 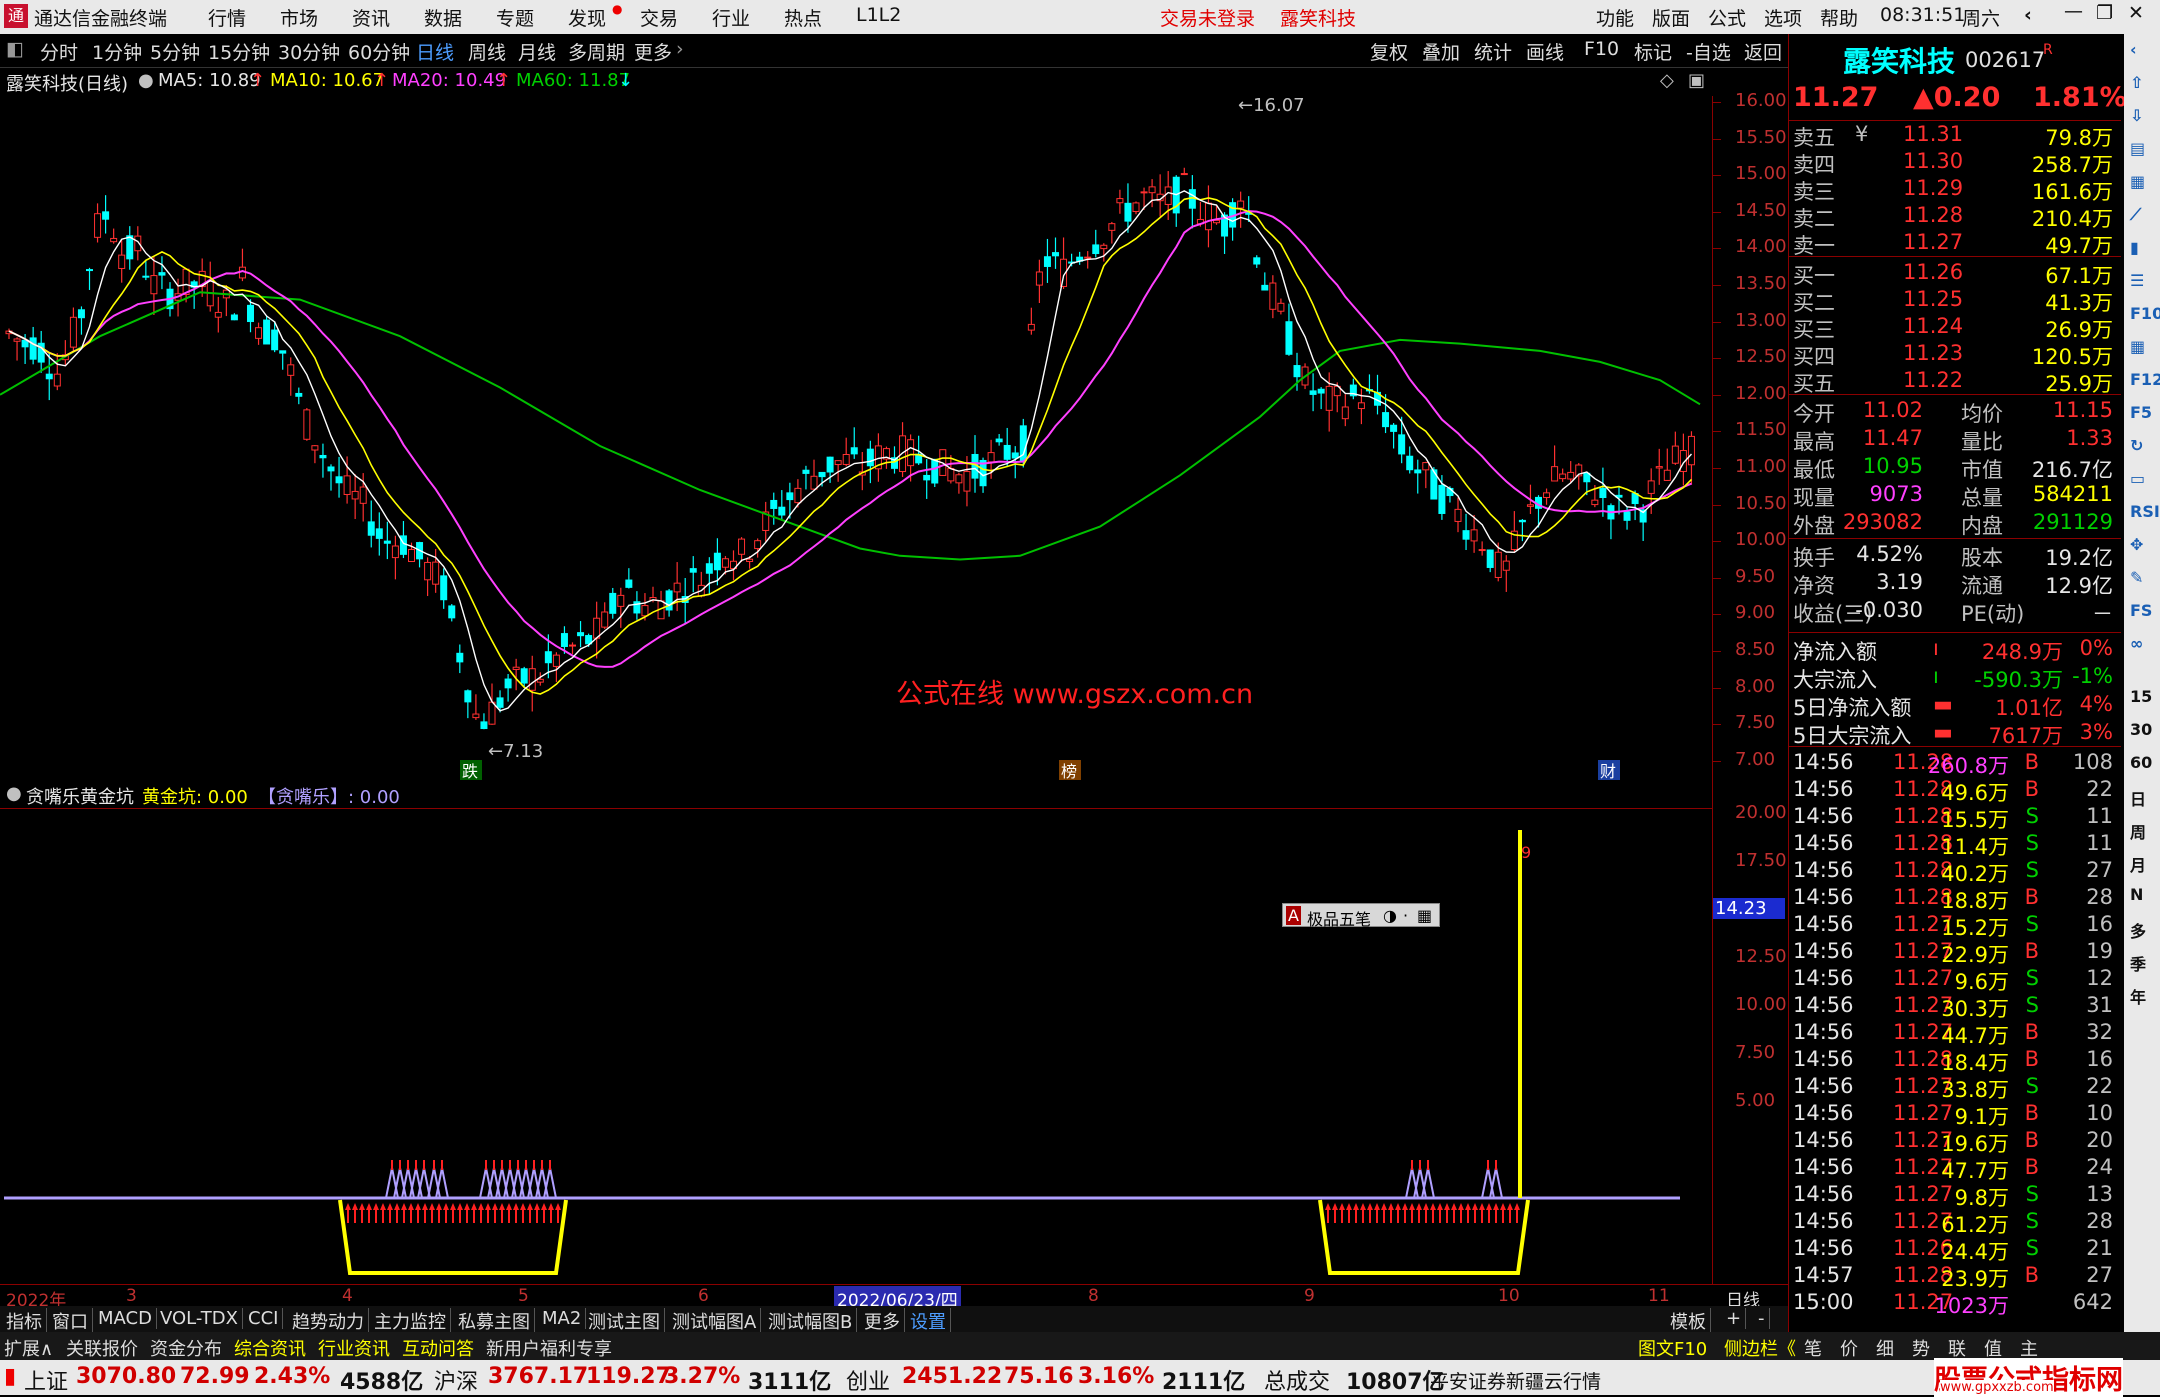 I want to click on tab-related-quotes: 关联报价, so click(x=102, y=1348).